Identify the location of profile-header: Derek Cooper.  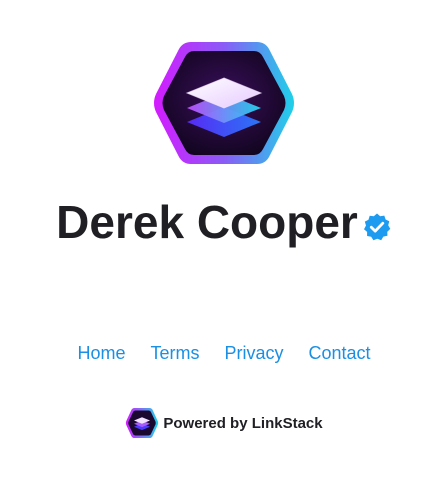
(224, 222).